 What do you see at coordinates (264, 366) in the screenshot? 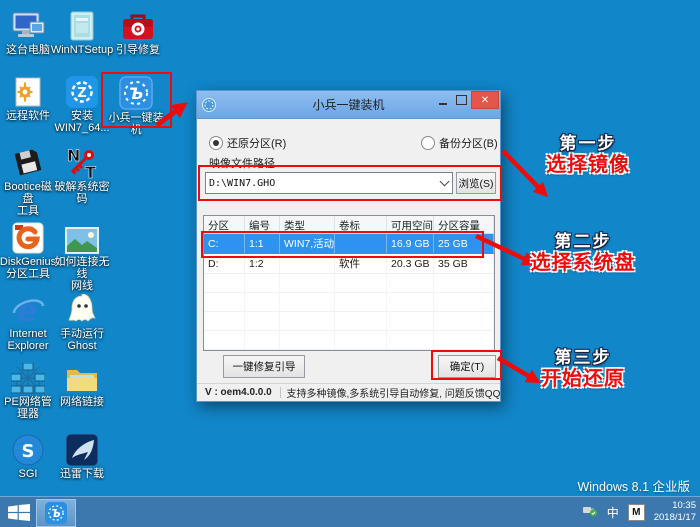
I see `repair-boot-button: 一键修复引导` at bounding box center [264, 366].